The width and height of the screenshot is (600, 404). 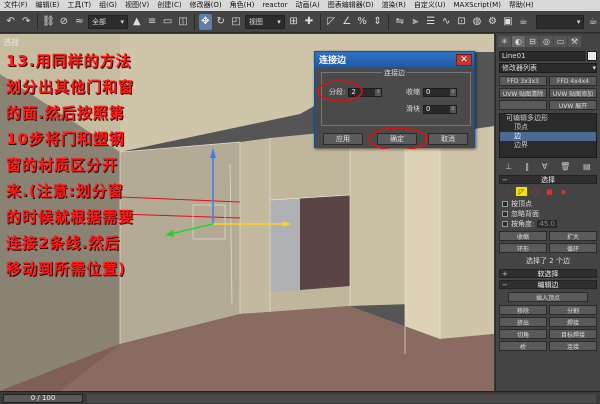 I want to click on modify-tab-icon: ◐, so click(x=518, y=41).